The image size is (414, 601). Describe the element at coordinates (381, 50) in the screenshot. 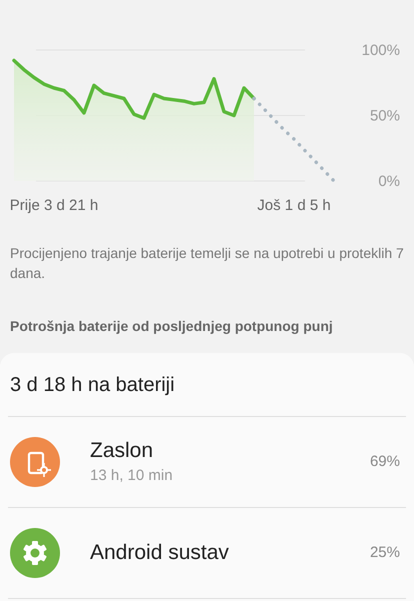

I see `axis-label: 100%` at that location.